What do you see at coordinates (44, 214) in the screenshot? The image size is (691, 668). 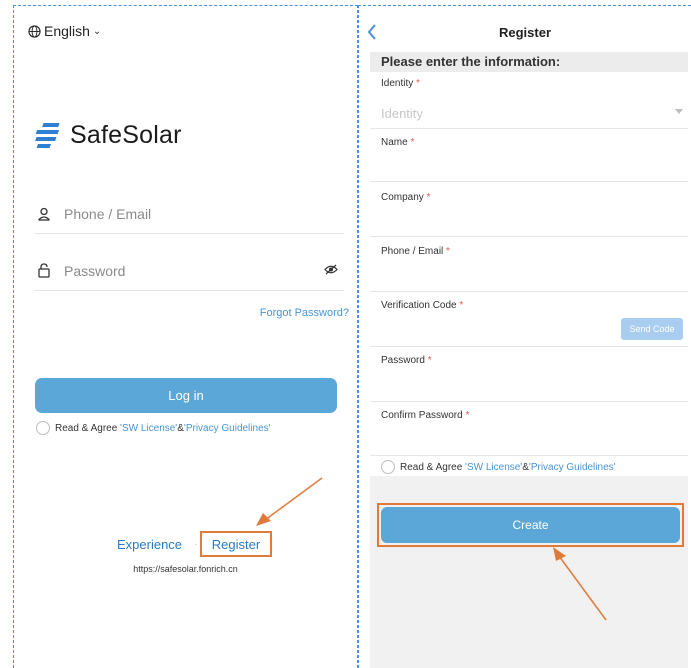 I see `user-icon` at bounding box center [44, 214].